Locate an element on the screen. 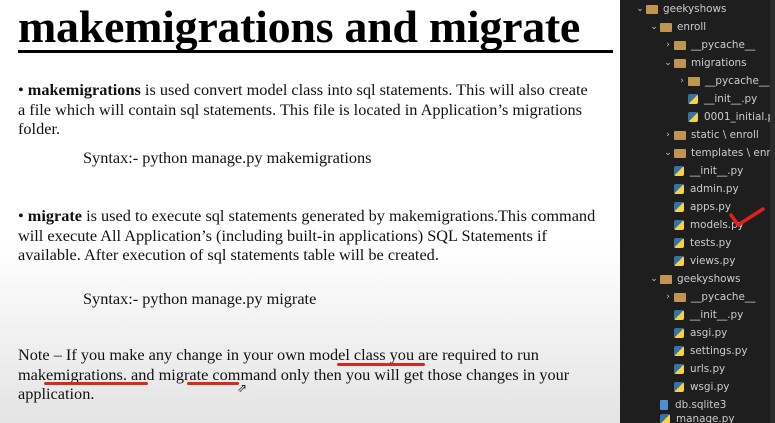  tree-item-tests-py: tests.py is located at coordinates (696, 243).